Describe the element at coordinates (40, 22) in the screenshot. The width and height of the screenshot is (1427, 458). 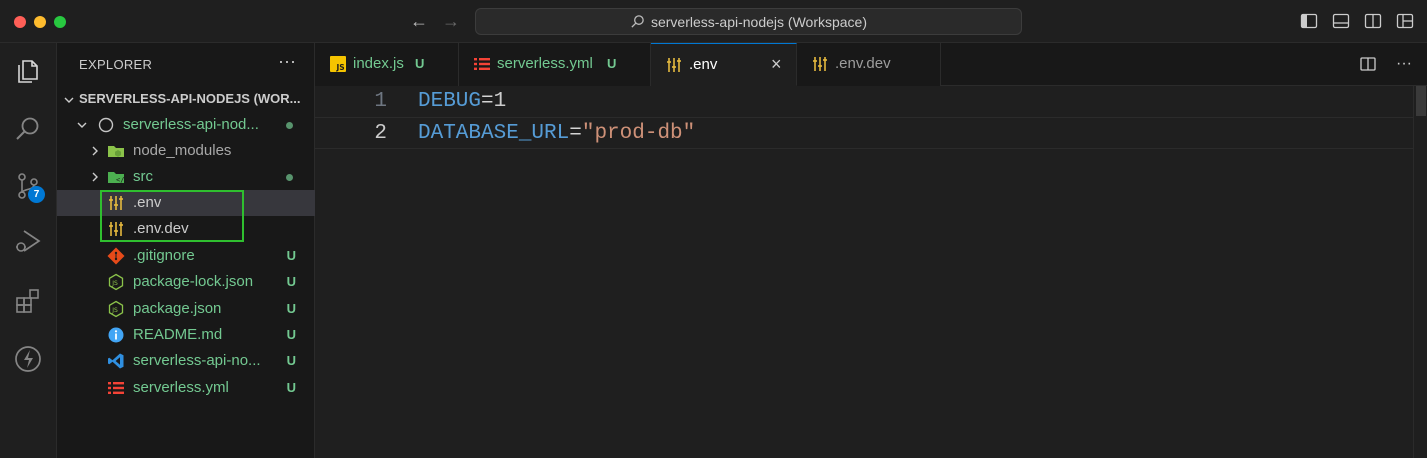
I see `minimize-window-button` at that location.